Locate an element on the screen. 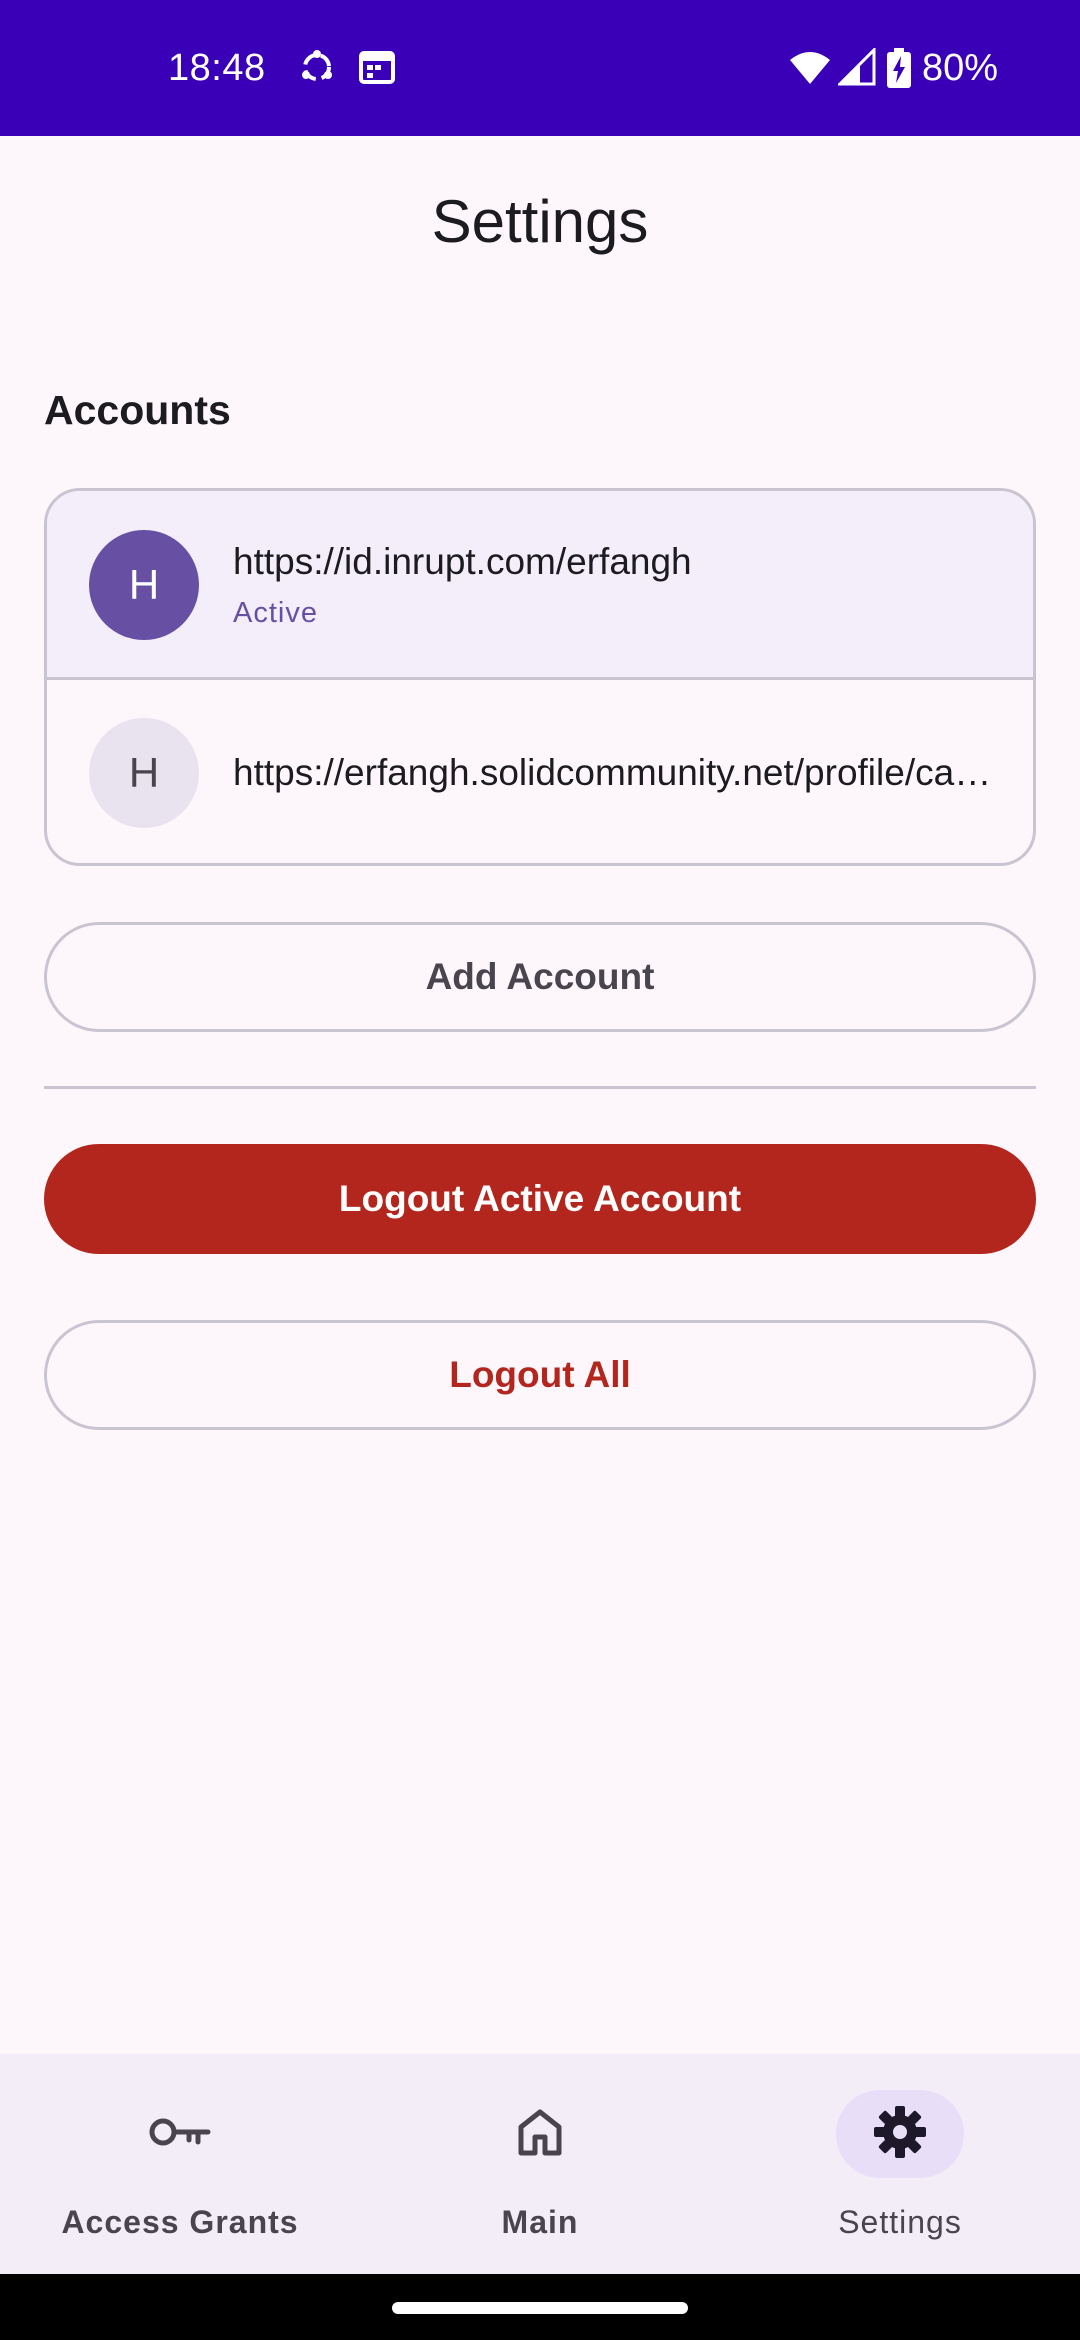  nav-item-settings: Settings is located at coordinates (900, 2164).